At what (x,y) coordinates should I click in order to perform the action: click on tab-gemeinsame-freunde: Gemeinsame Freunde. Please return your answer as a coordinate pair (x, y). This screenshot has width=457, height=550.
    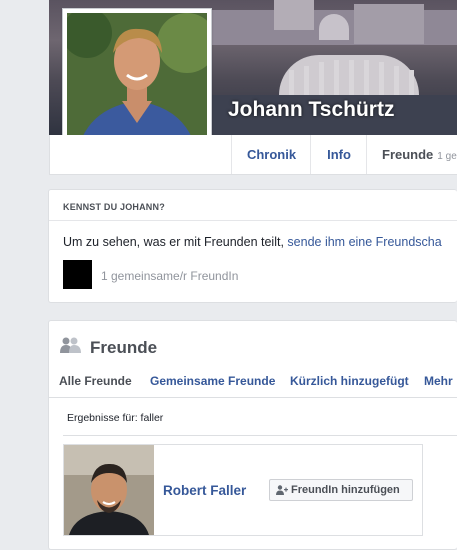
    Looking at the image, I should click on (212, 381).